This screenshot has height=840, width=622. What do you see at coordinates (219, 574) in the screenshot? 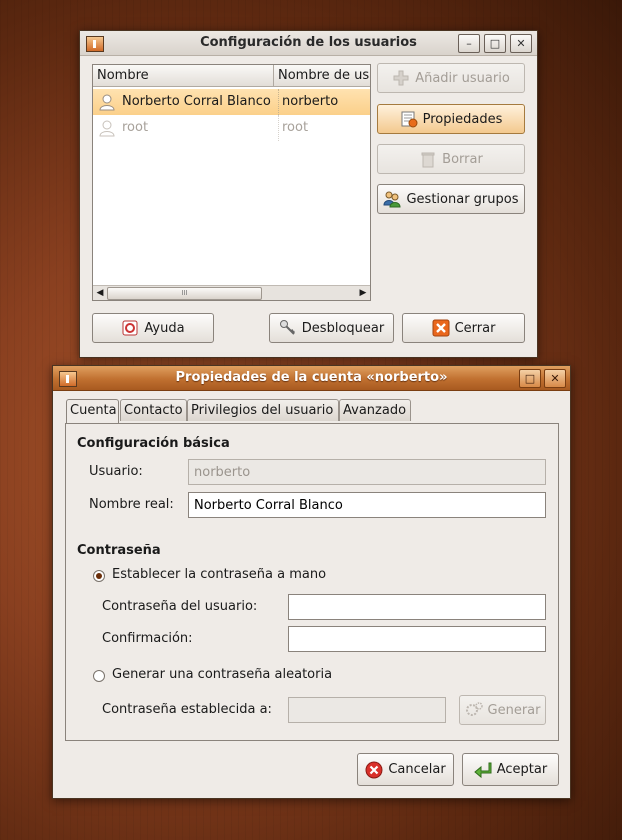
I see `manual-password-label: Establecer la contraseña a mano` at bounding box center [219, 574].